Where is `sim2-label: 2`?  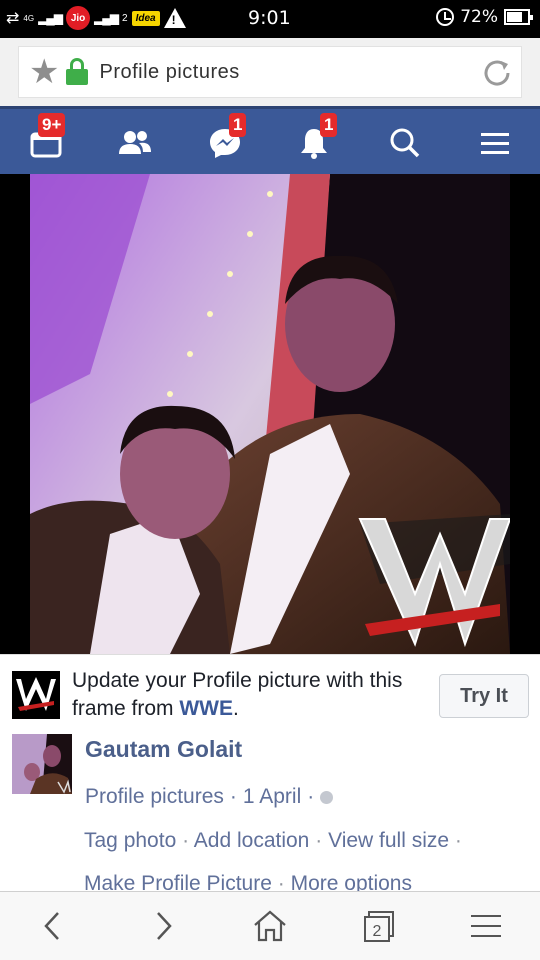
sim2-label: 2 is located at coordinates (125, 18).